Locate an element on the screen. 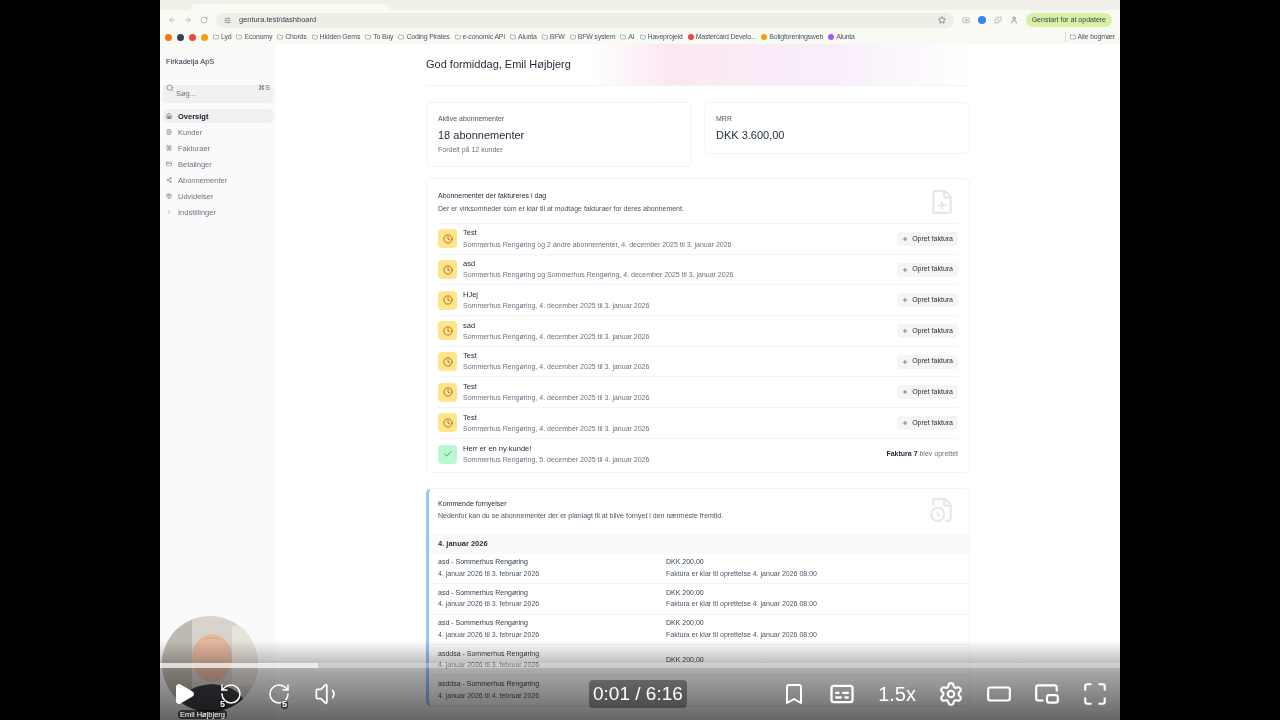 This screenshot has height=720, width=1280. camera-icon is located at coordinates (965, 20).